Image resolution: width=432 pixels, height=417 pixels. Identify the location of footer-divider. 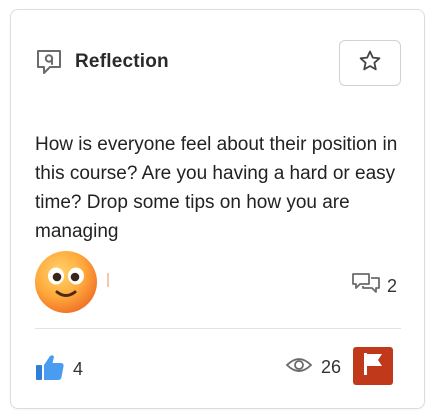
(218, 328).